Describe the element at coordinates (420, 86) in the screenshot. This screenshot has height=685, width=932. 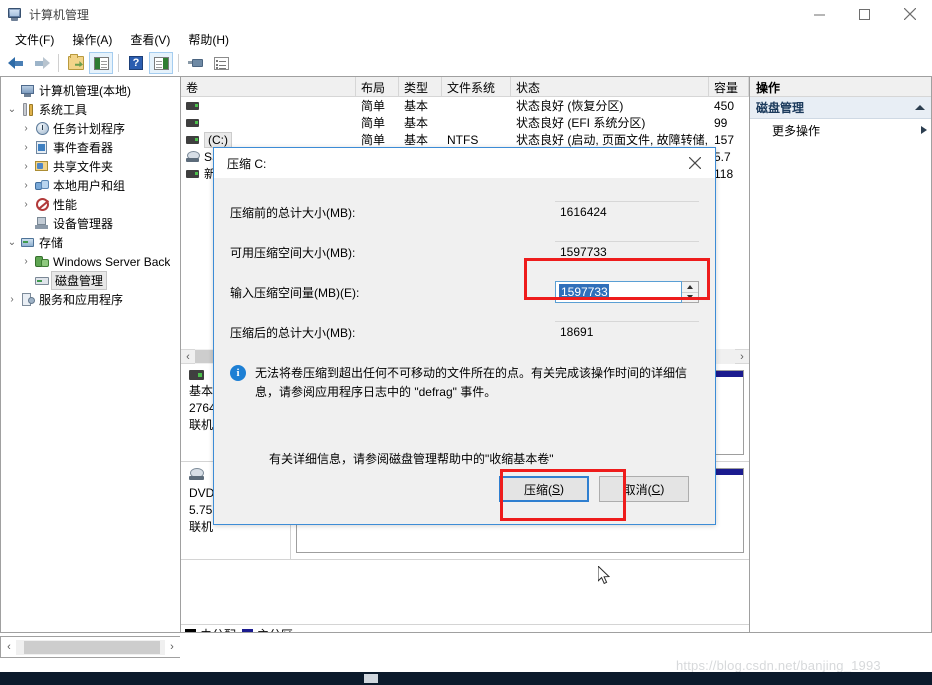
I see `column-header-type: 类型` at that location.